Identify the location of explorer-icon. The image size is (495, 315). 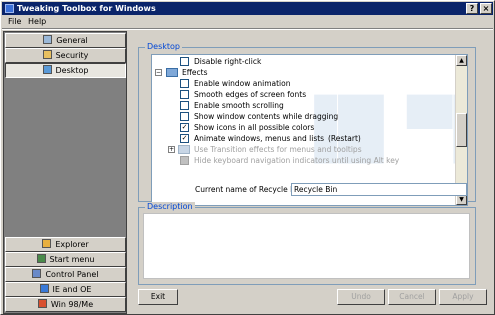
(47, 243).